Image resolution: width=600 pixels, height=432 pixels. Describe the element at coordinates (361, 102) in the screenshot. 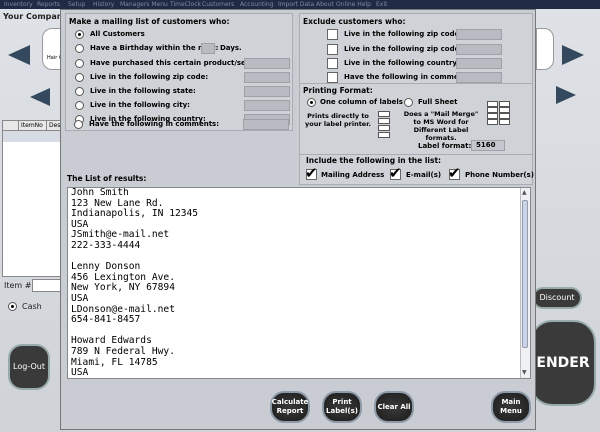

I see `one-column-label: One column of labels` at that location.